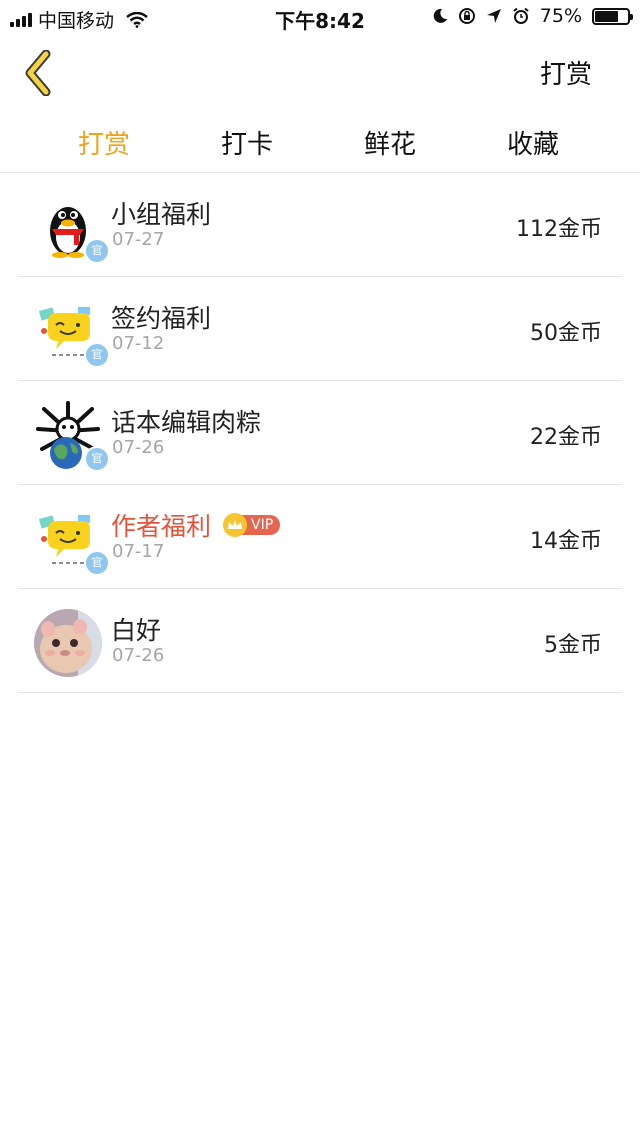  Describe the element at coordinates (138, 551) in the screenshot. I see `list-item-date: 07-17` at that location.